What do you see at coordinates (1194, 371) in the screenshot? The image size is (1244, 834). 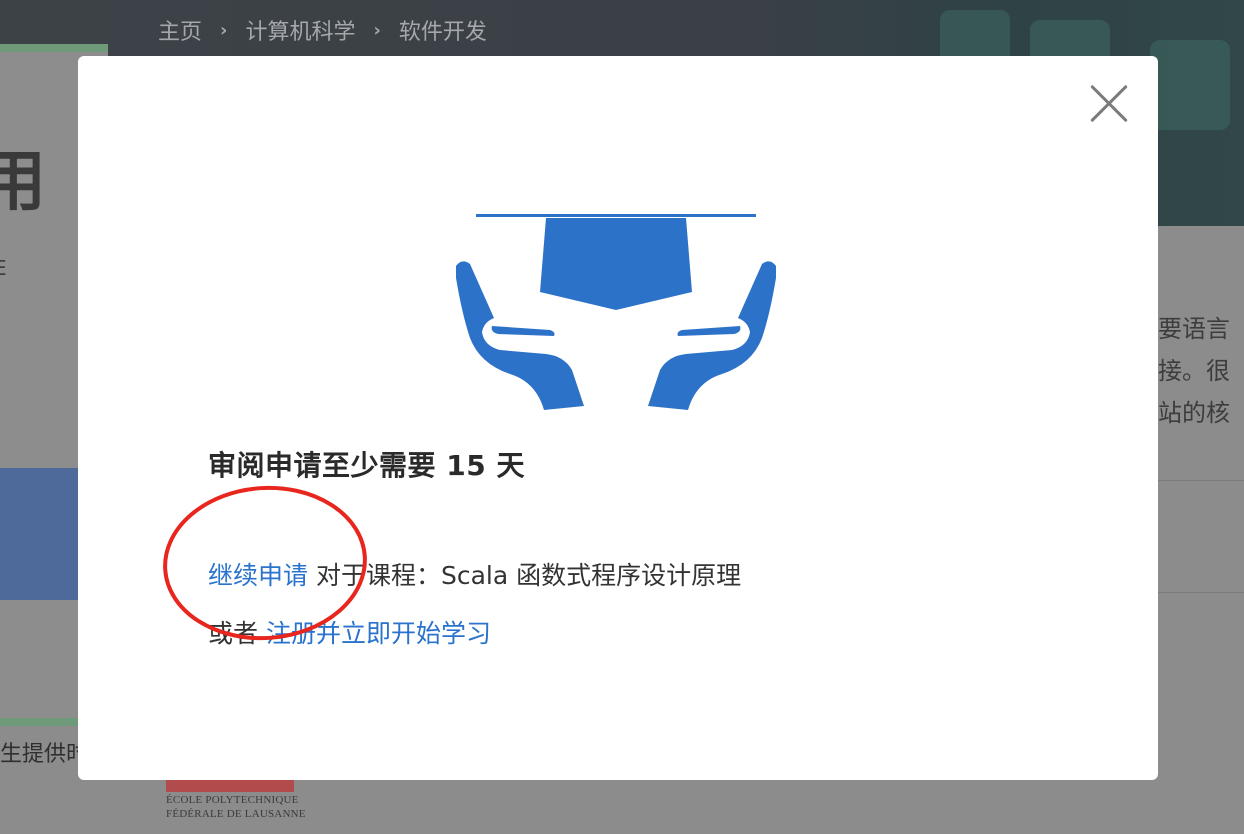 I see `description-line: 接。很` at bounding box center [1194, 371].